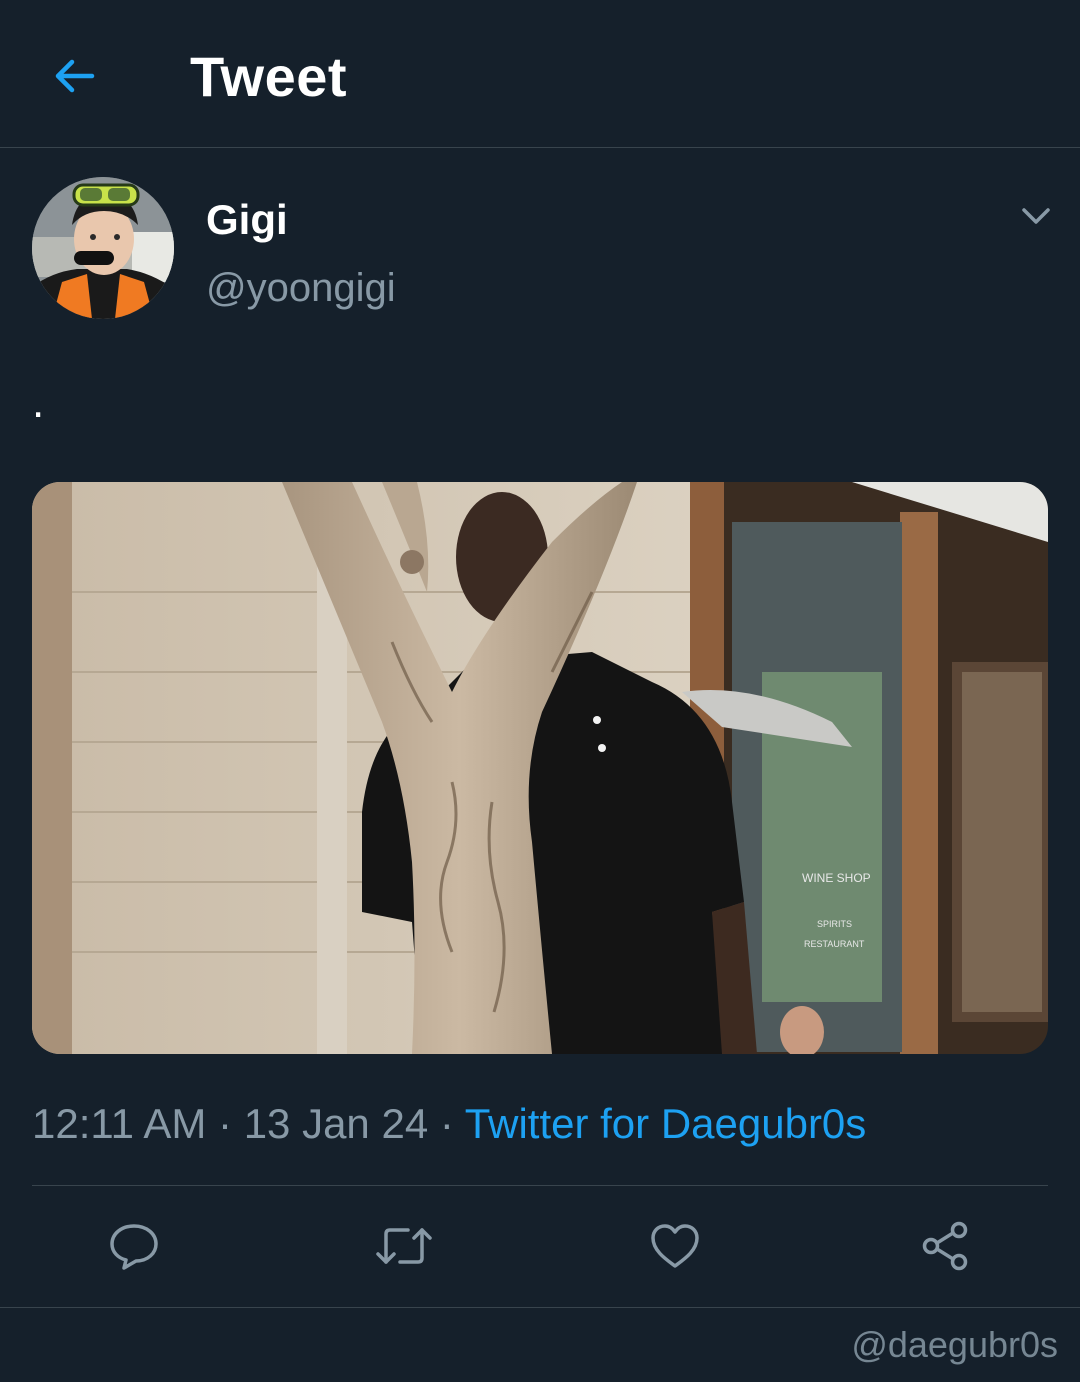 The height and width of the screenshot is (1382, 1080). I want to click on signage-text-2: SPIRITS, so click(834, 924).